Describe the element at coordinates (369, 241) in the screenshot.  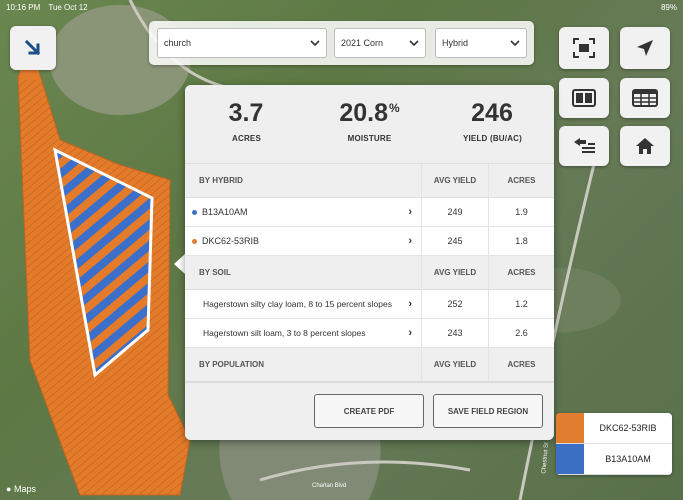
I see `hybrid-row: DKC62-53RIB › 245 1.8` at that location.